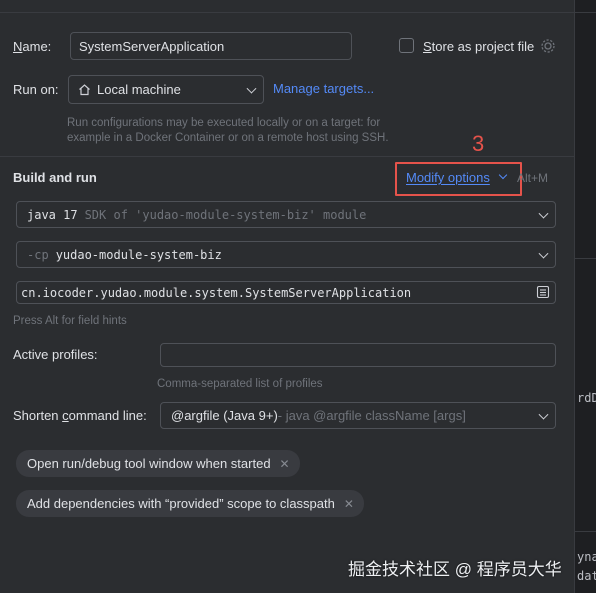  What do you see at coordinates (478, 46) in the screenshot?
I see `store-as-project-file-label: Store as project file` at bounding box center [478, 46].